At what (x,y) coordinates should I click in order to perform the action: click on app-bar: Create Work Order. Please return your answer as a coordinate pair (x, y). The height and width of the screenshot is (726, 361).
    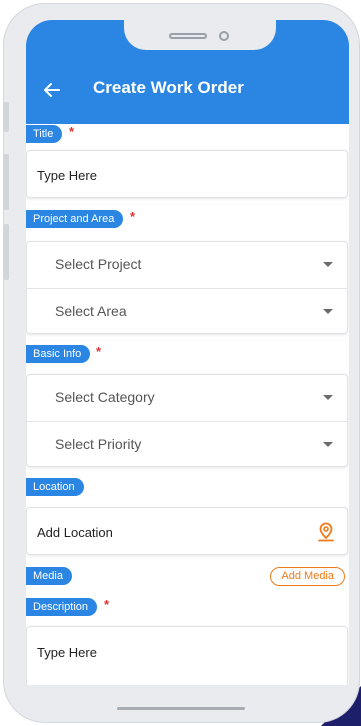
    Looking at the image, I should click on (187, 72).